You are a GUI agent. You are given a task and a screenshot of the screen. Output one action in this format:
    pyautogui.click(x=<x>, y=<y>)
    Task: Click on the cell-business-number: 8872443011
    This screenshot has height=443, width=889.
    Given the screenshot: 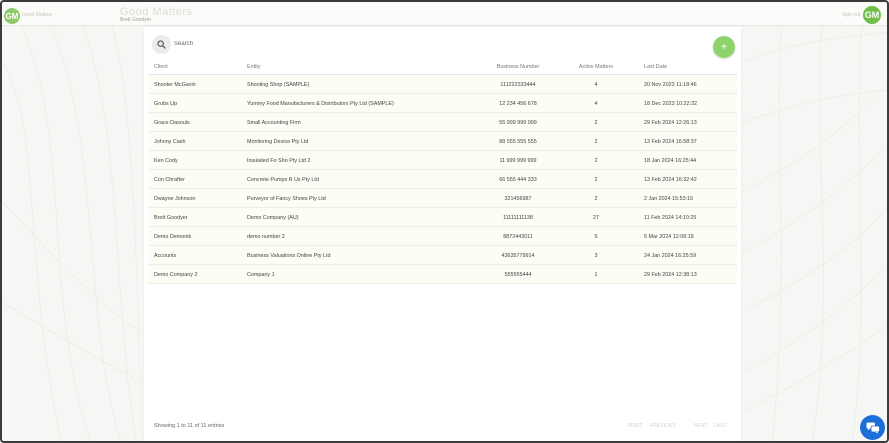 What is the action you would take?
    pyautogui.click(x=518, y=237)
    